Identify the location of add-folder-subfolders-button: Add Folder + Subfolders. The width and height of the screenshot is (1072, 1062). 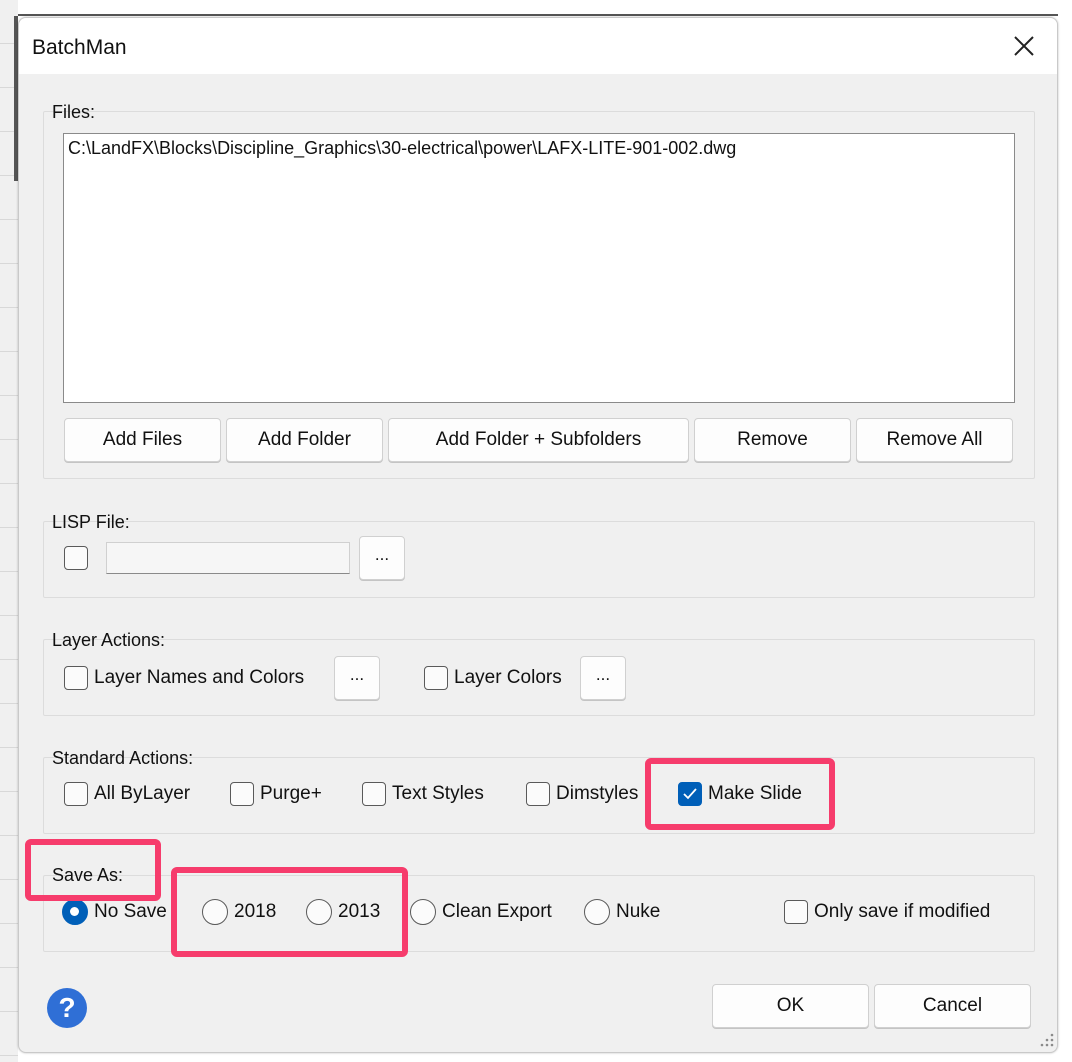
(538, 440).